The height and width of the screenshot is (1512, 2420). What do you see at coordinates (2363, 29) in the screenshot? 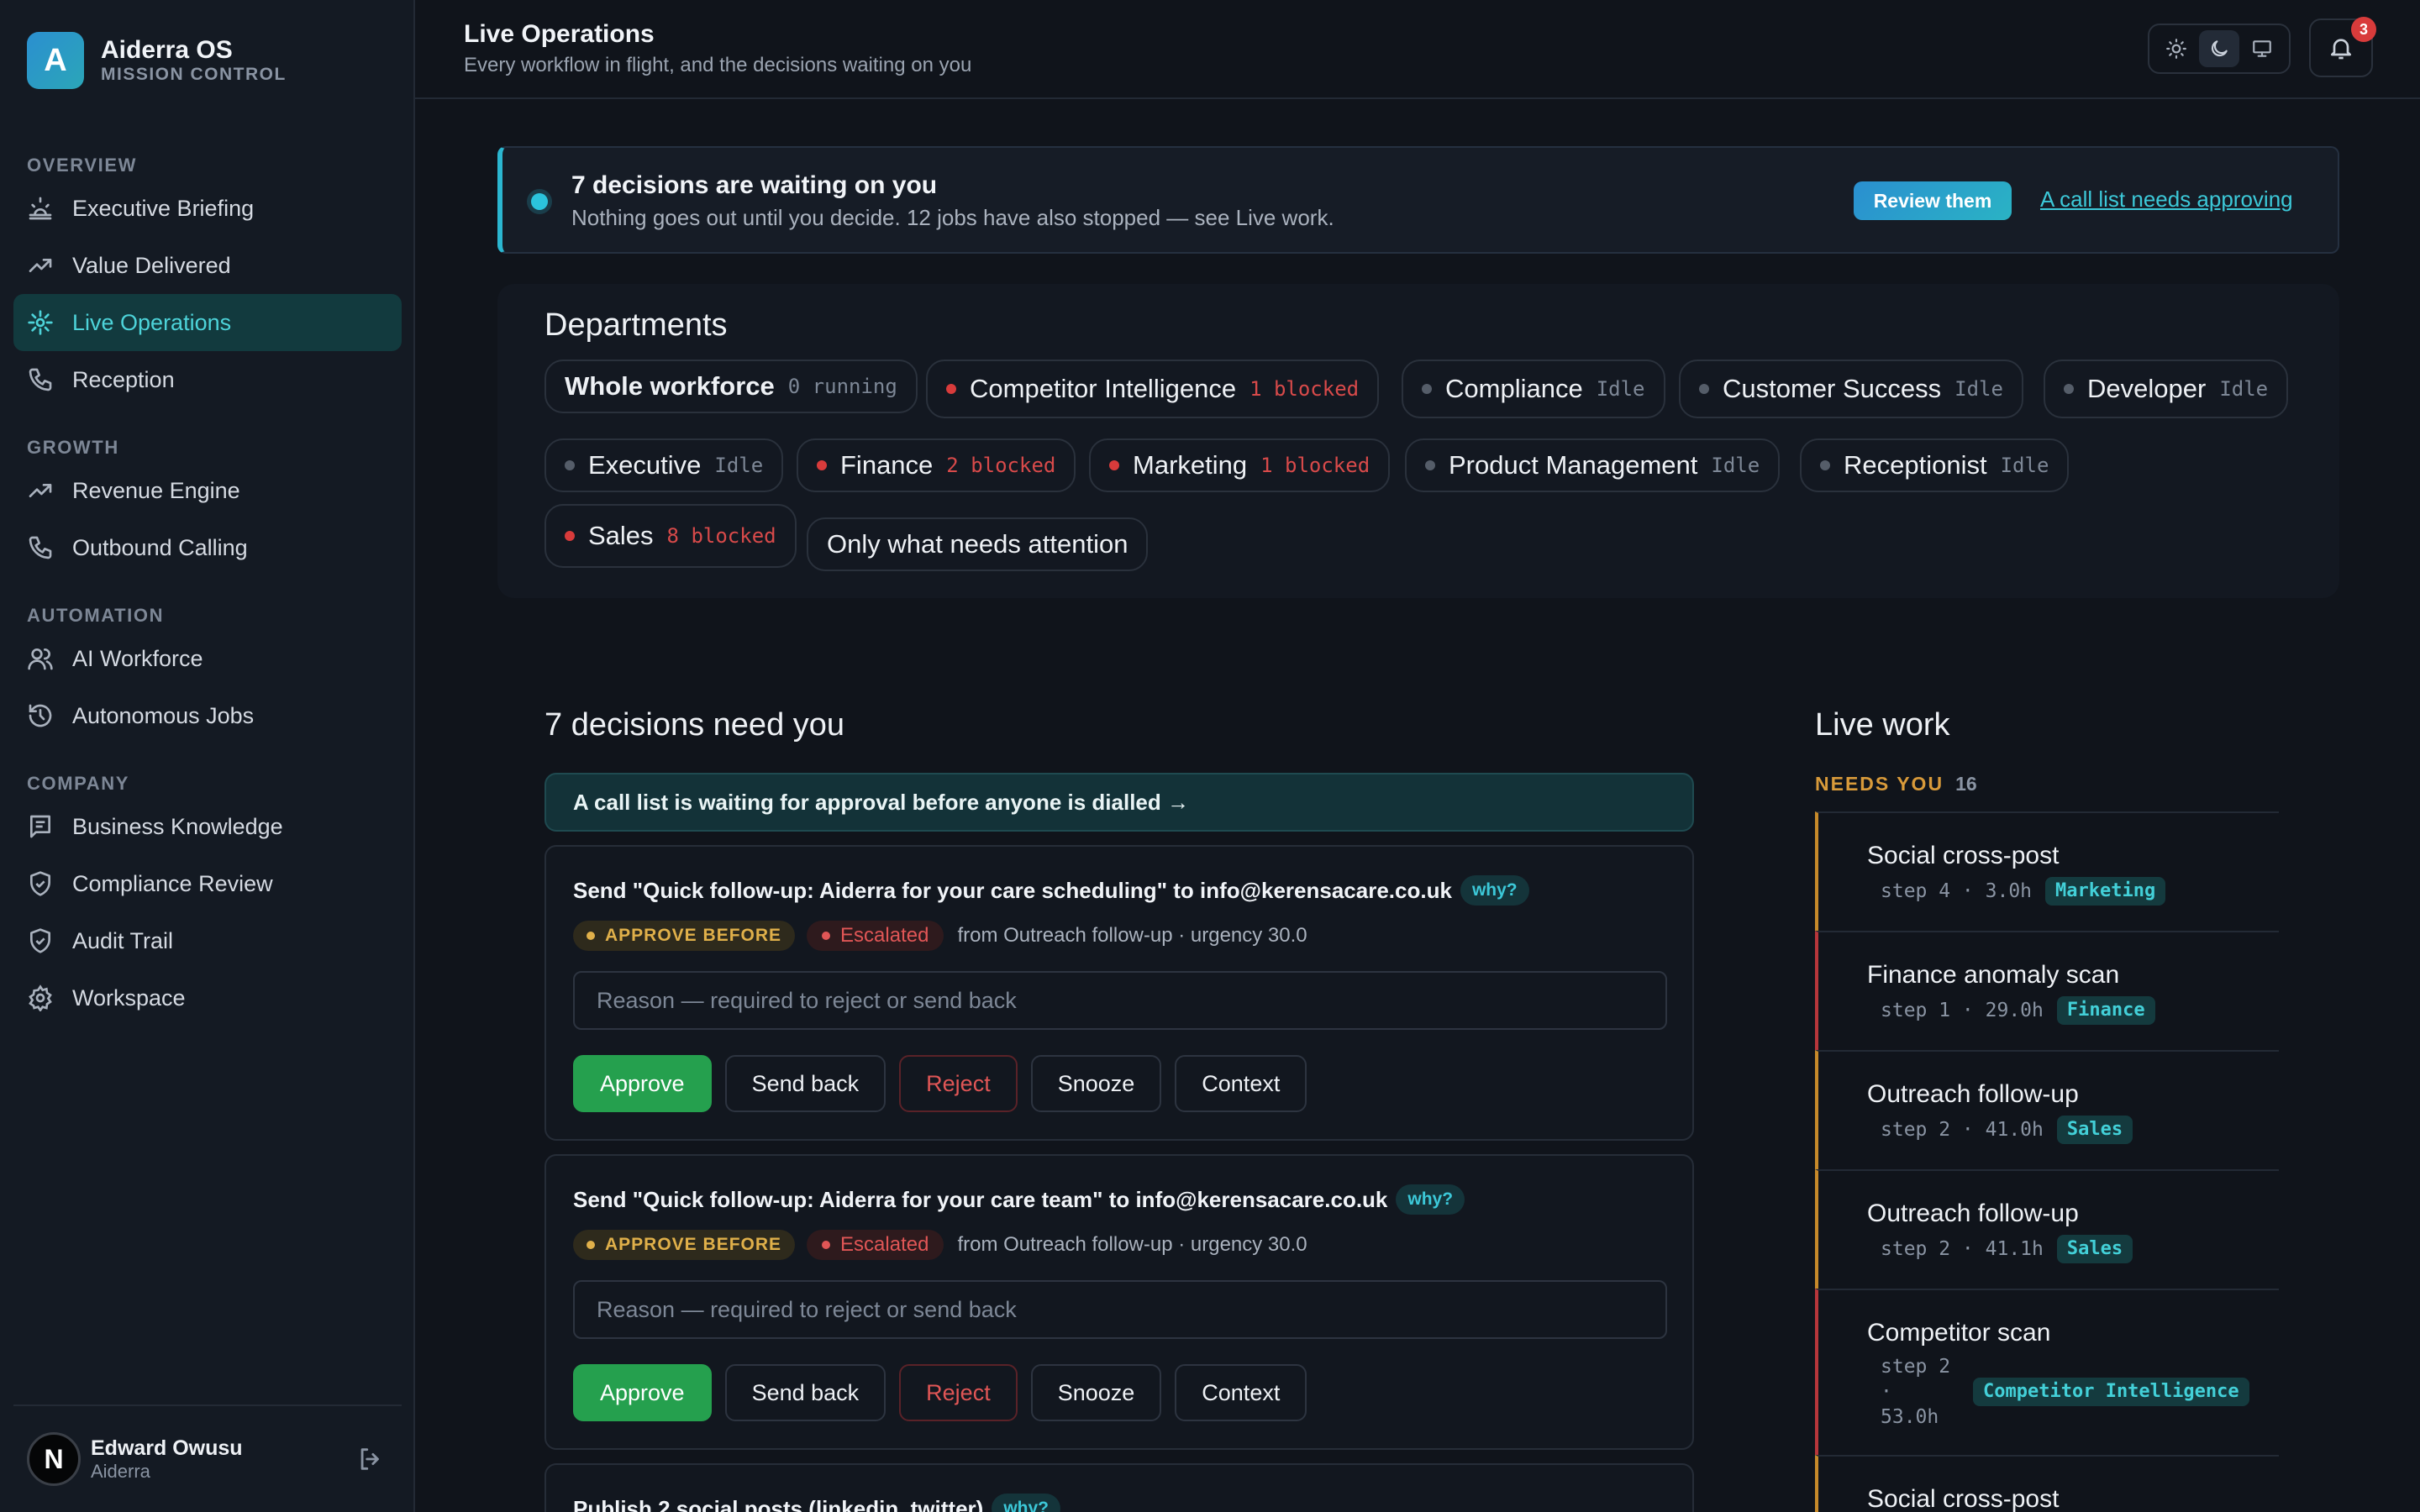
I see `notification-badge: 3` at bounding box center [2363, 29].